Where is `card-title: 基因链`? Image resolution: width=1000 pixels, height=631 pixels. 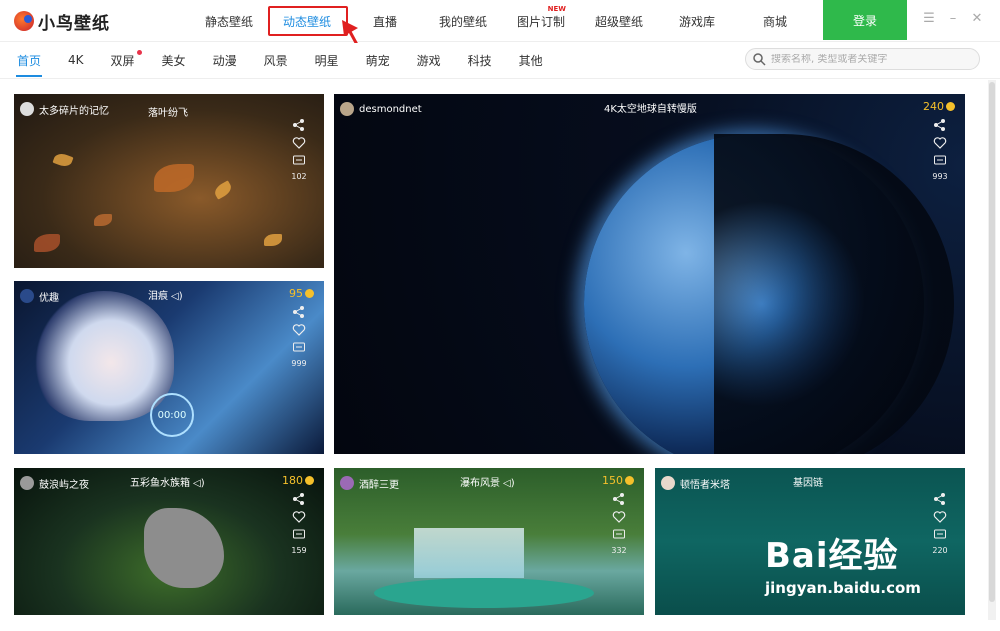
card-title: 基因链 is located at coordinates (808, 483).